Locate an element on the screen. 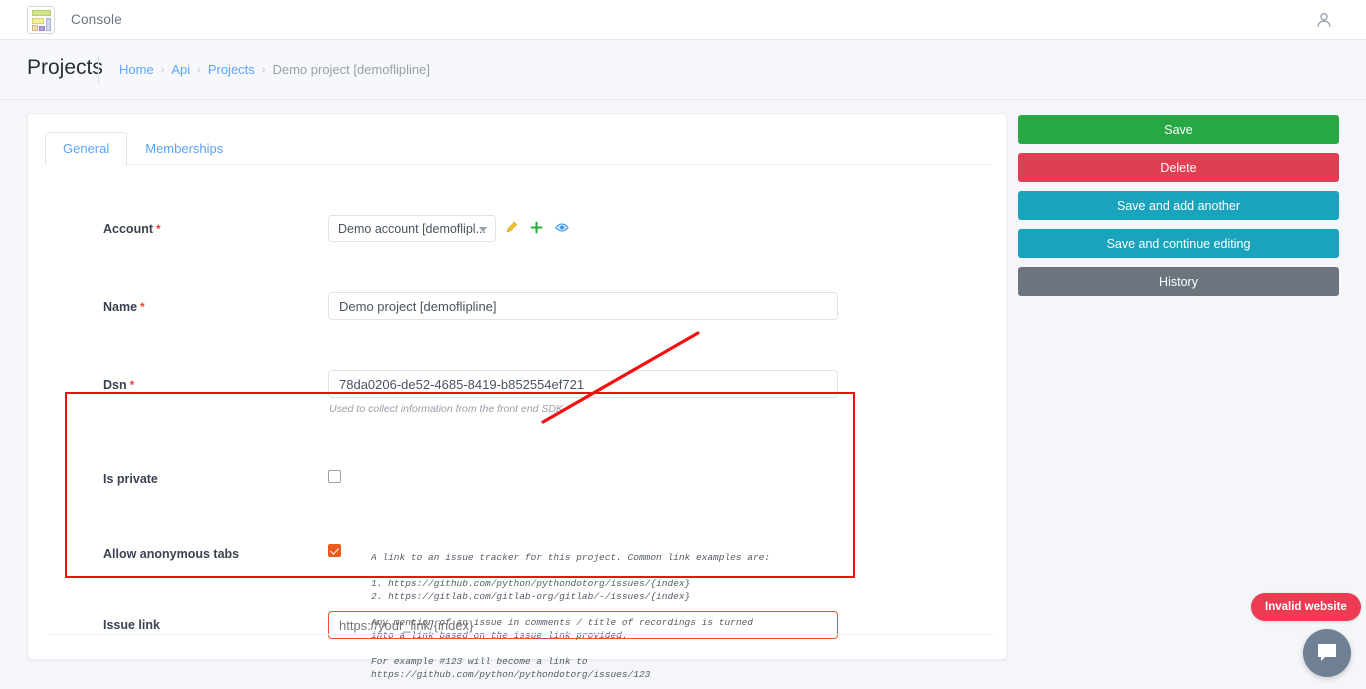 The image size is (1366, 689). console-dashboard-icon is located at coordinates (41, 20).